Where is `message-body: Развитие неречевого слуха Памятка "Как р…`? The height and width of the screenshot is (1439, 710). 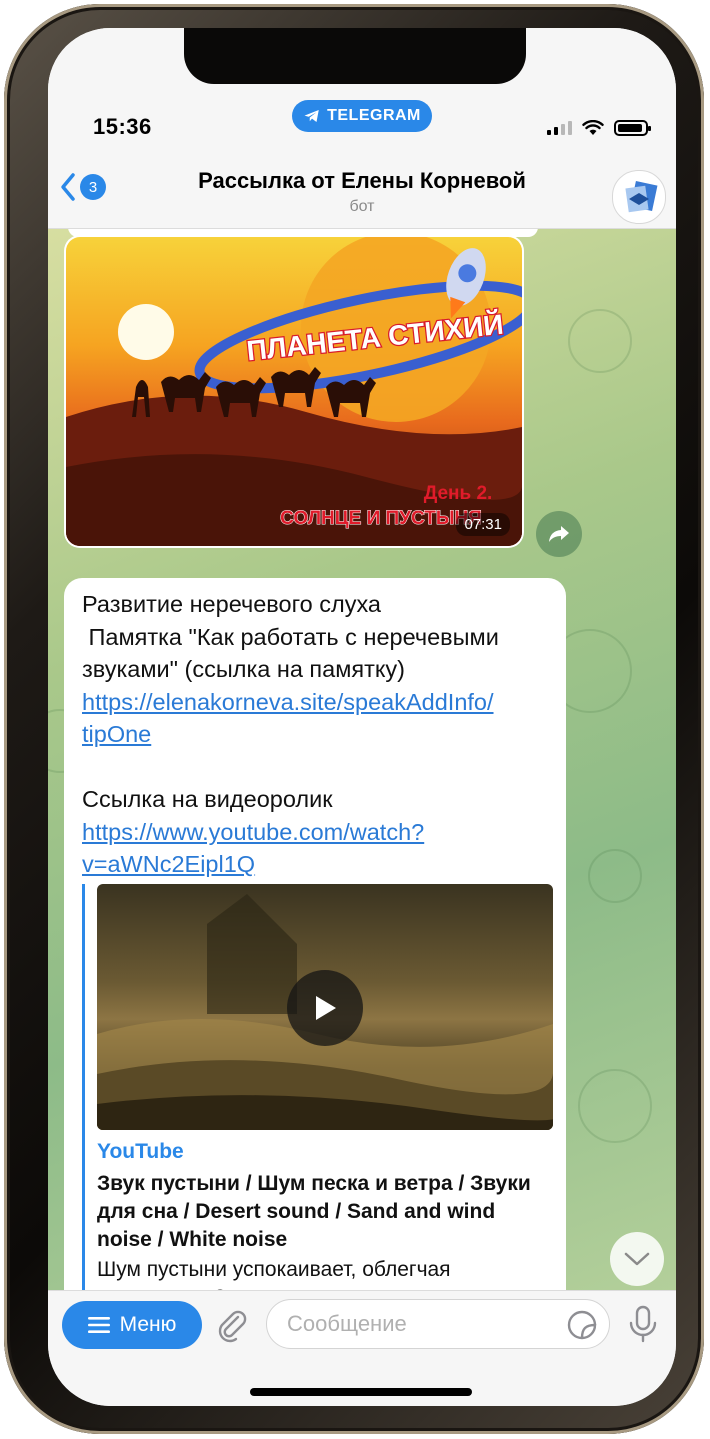
message-body: Развитие неречевого слуха Памятка "Как р… is located at coordinates (317, 734).